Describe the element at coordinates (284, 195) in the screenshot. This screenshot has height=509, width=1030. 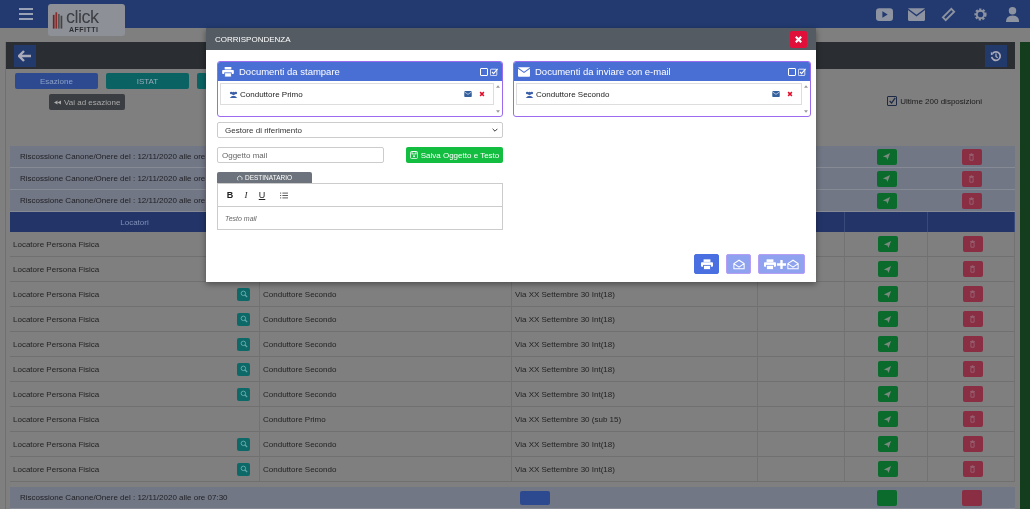
I see `list-icon` at that location.